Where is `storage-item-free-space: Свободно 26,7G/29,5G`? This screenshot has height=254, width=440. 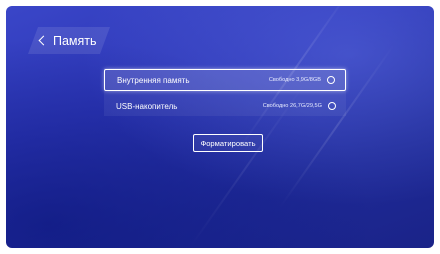 storage-item-free-space: Свободно 26,7G/29,5G is located at coordinates (292, 106).